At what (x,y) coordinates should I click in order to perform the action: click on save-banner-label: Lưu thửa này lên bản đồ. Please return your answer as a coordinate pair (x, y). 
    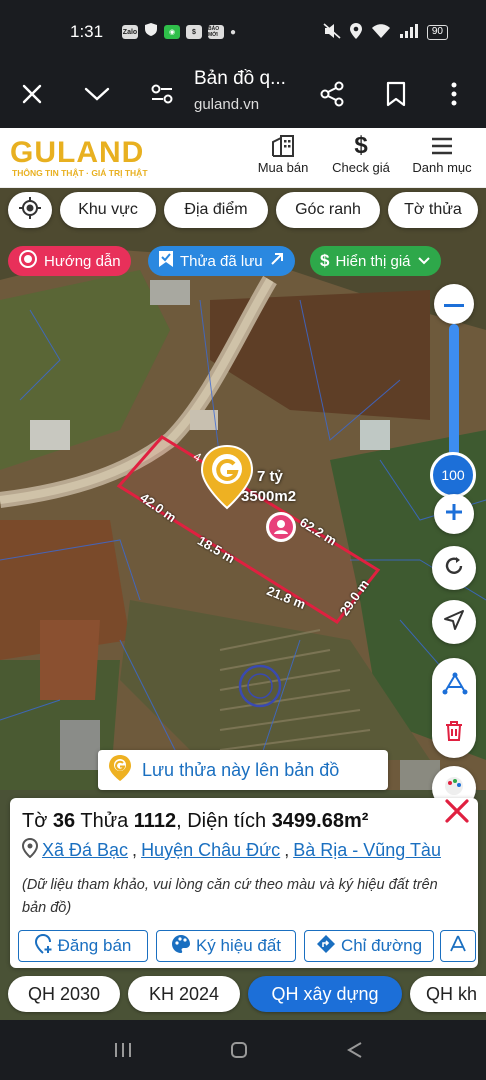
    Looking at the image, I should click on (241, 769).